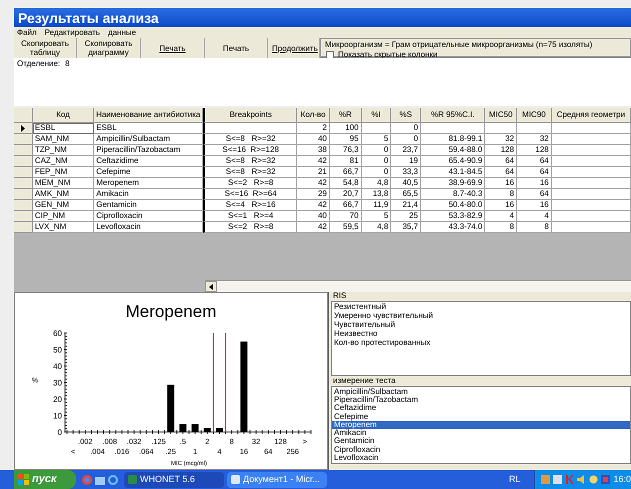 The height and width of the screenshot is (489, 631). I want to click on taskbar-button: WHONET 5.6, so click(174, 480).